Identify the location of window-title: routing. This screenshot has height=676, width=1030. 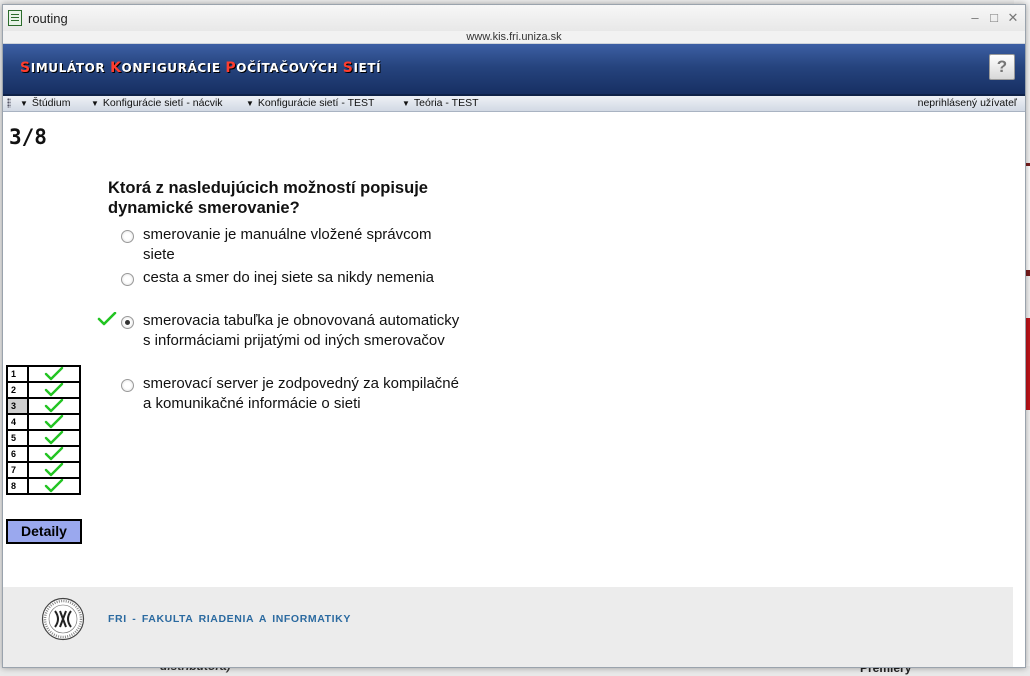
(48, 18).